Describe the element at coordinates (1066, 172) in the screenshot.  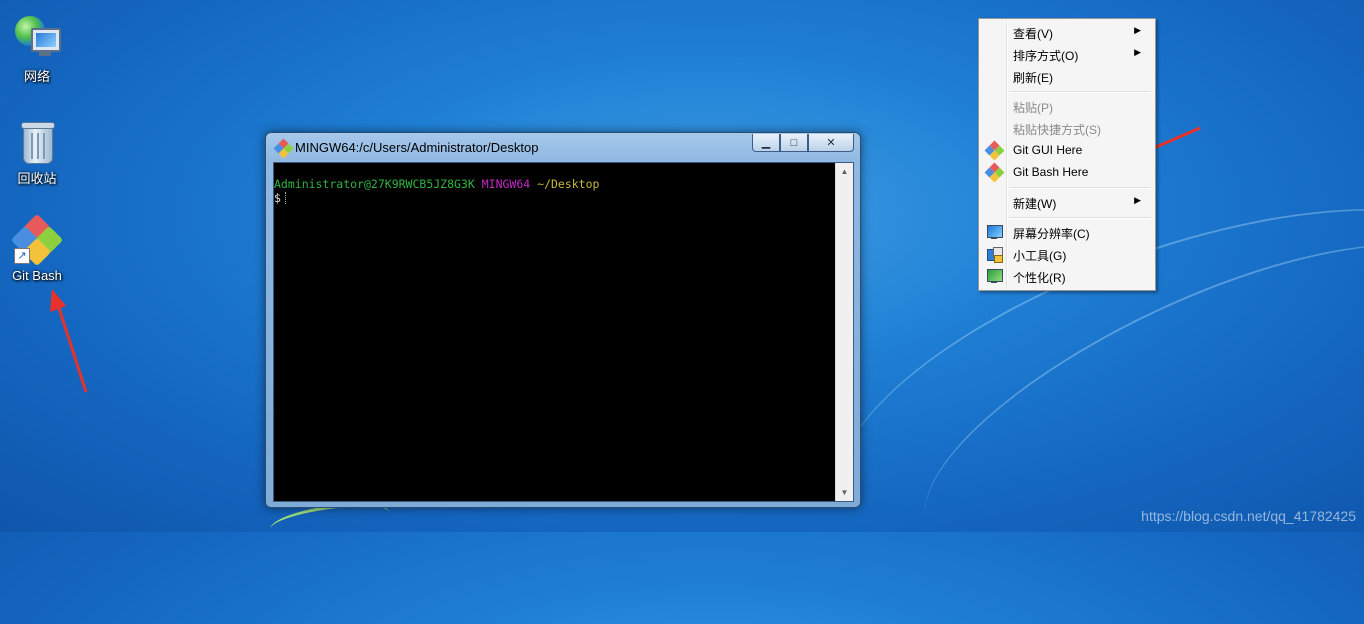
I see `menu-item-git-bash-here: Git Bash Here` at that location.